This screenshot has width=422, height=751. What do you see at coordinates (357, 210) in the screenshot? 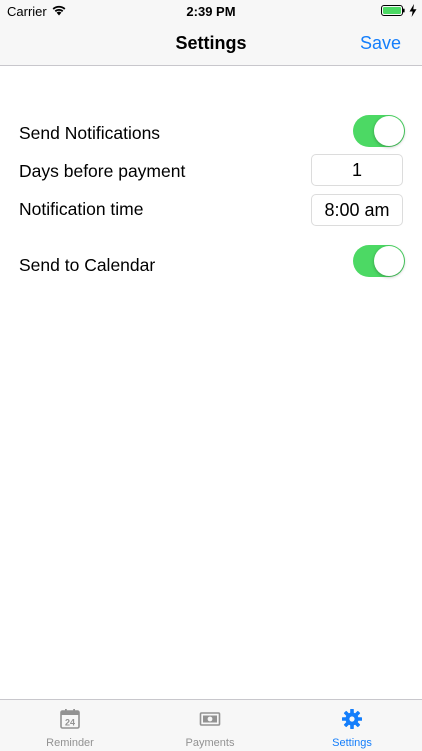
I see `notification-time-field: 8:00 am` at bounding box center [357, 210].